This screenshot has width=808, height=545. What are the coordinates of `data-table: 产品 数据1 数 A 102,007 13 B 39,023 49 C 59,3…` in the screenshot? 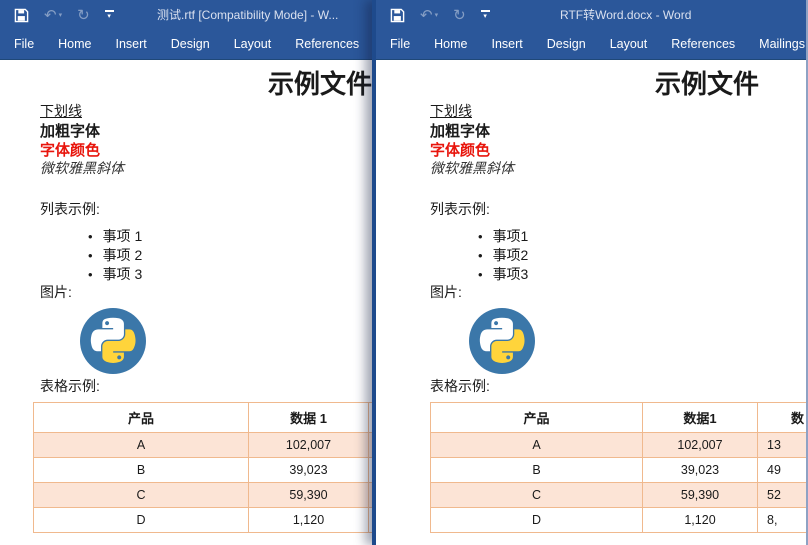 It's located at (618, 467).